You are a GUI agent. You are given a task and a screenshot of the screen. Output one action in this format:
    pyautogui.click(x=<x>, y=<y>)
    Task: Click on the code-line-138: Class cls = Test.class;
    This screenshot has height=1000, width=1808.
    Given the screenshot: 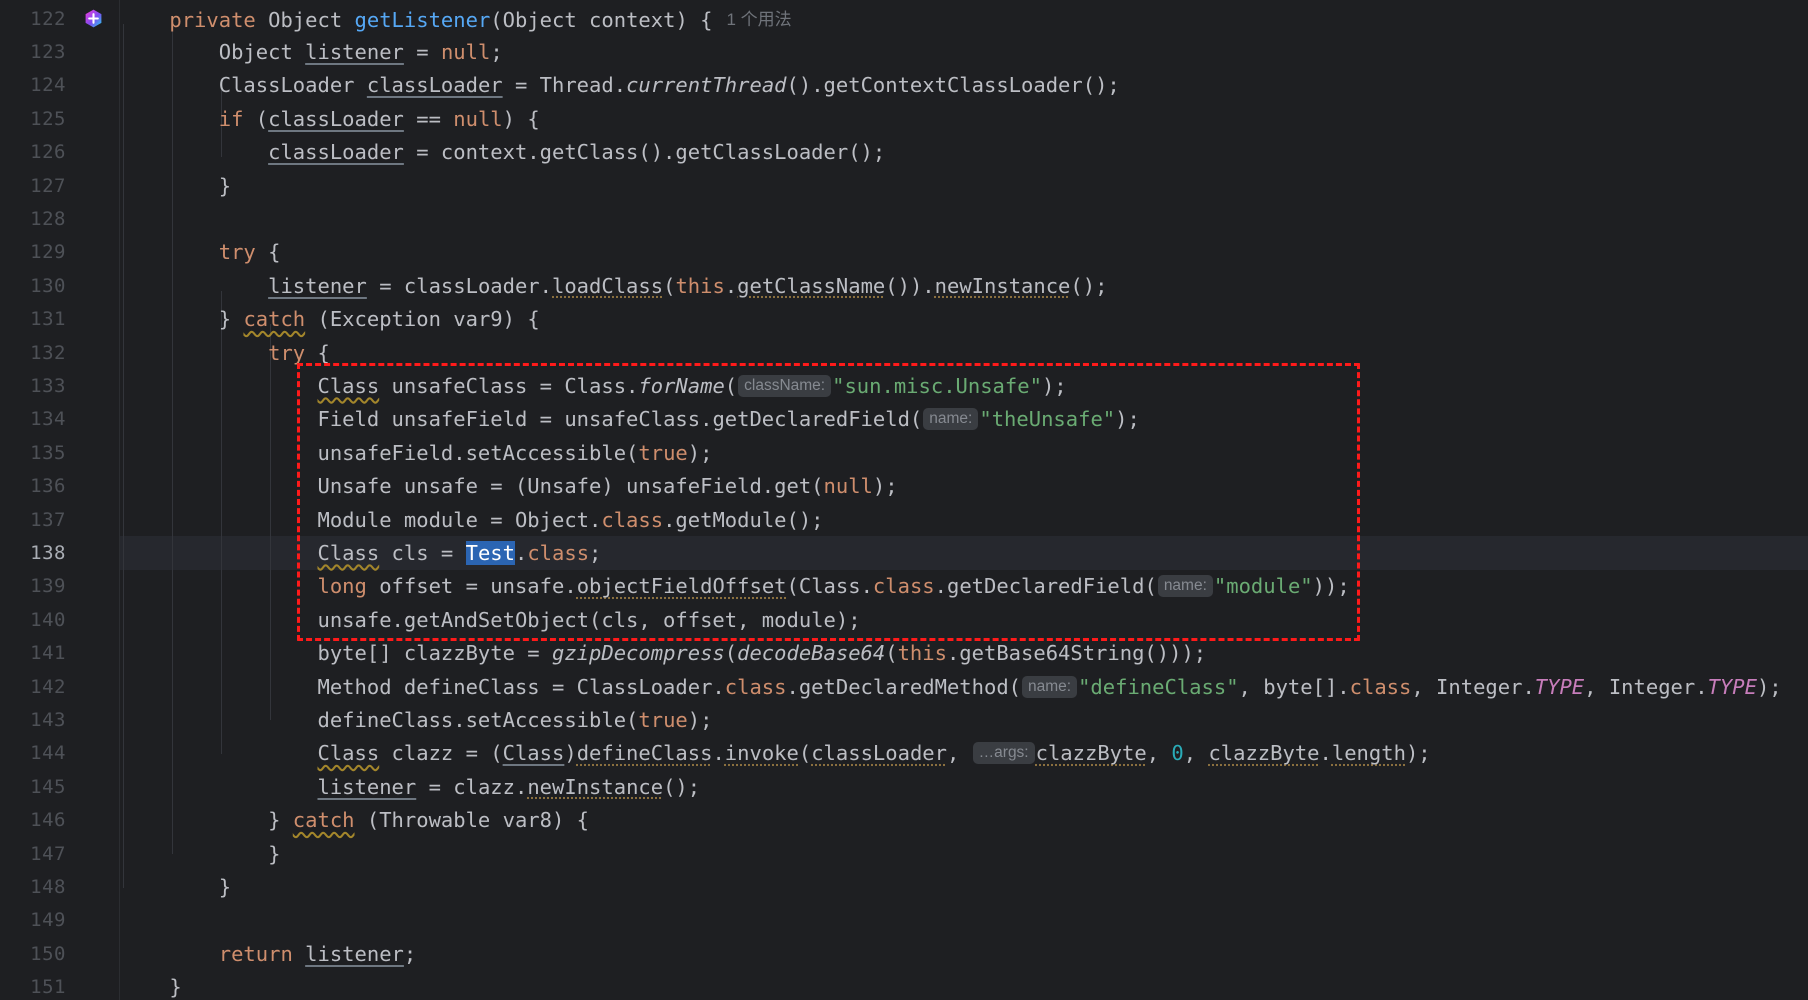 What is the action you would take?
    pyautogui.click(x=964, y=552)
    